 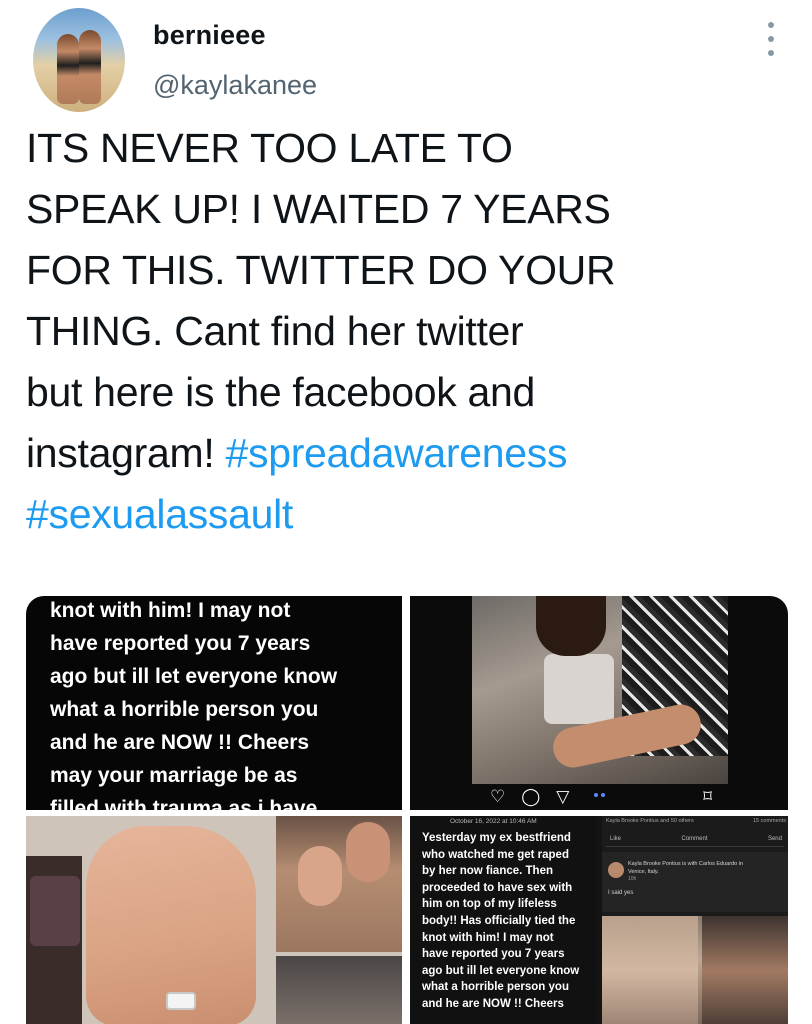 I want to click on like-button: Like, so click(x=616, y=839).